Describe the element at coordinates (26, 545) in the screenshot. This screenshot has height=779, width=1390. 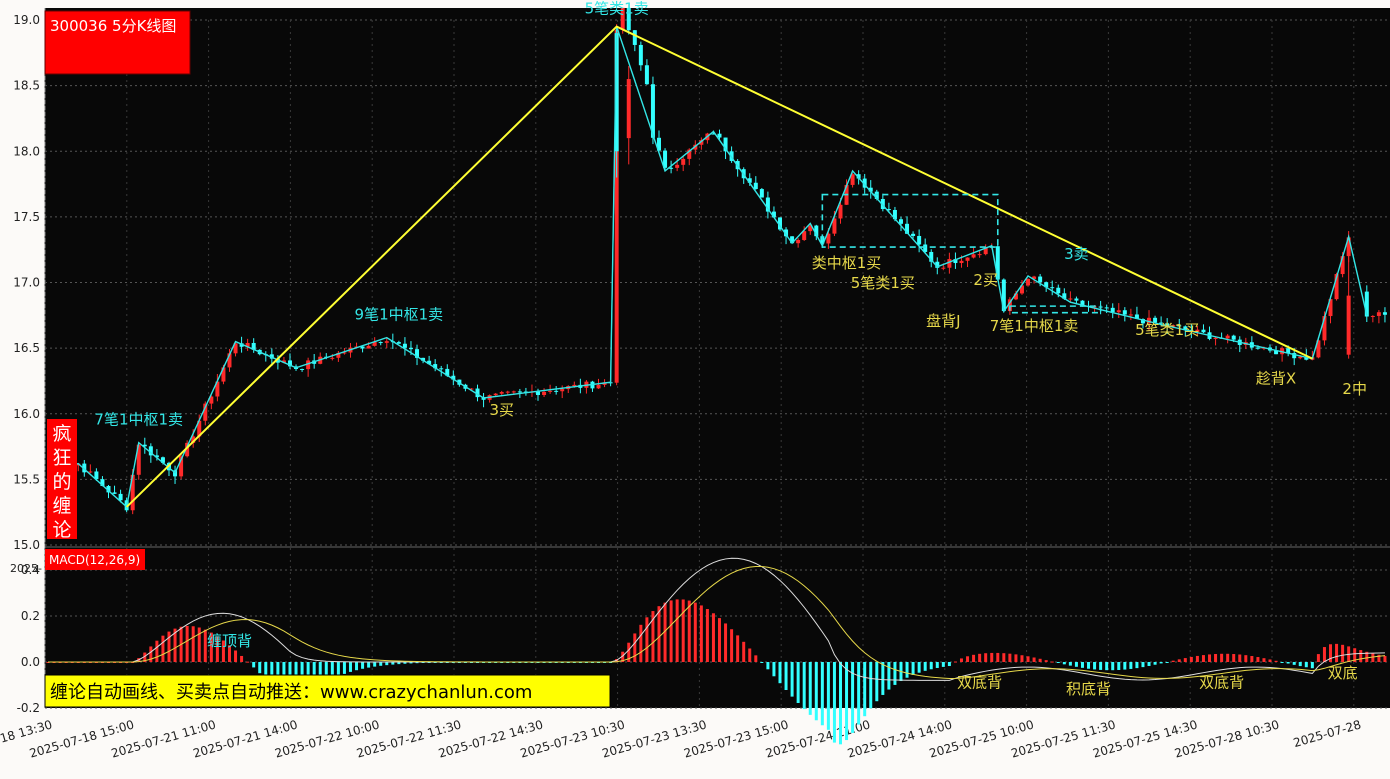
I see `price-tick-label: 15.0` at that location.